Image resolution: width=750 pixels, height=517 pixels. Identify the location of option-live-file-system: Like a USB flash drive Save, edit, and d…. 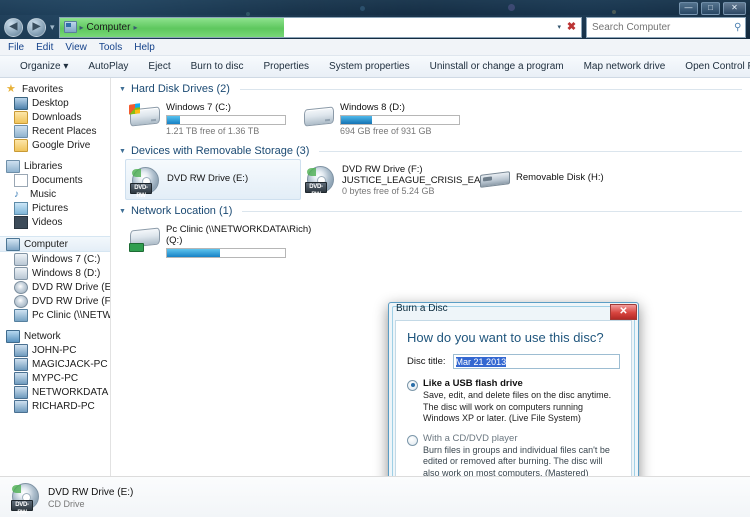
(513, 401).